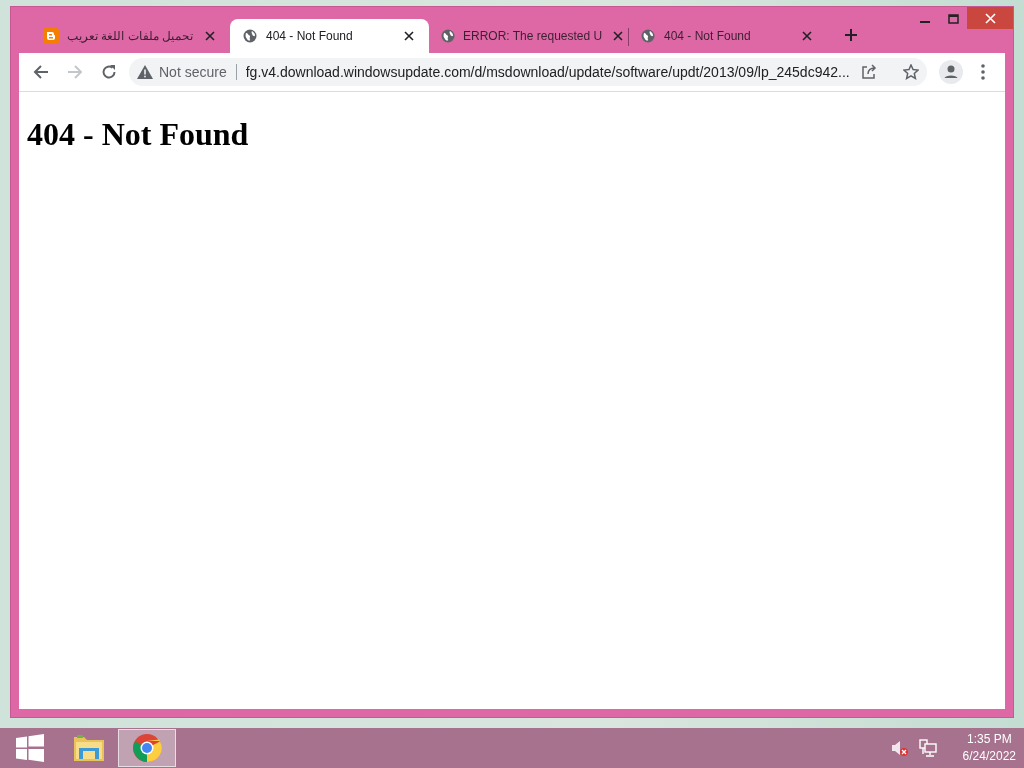 The height and width of the screenshot is (768, 1024). What do you see at coordinates (989, 739) in the screenshot?
I see `clock-time: 1:35 PM` at bounding box center [989, 739].